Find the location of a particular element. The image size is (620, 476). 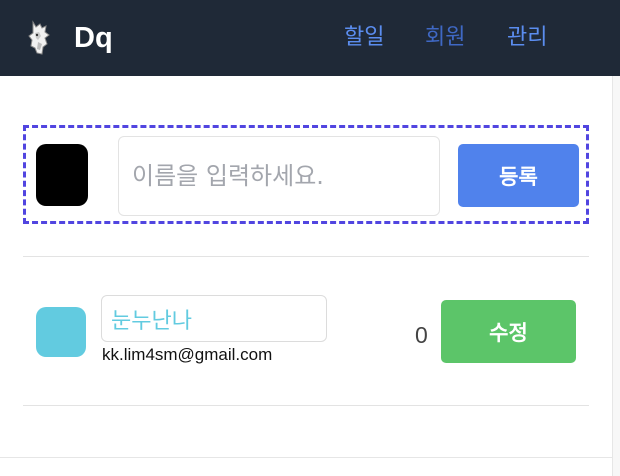

fox-logo-icon is located at coordinates (39, 38).